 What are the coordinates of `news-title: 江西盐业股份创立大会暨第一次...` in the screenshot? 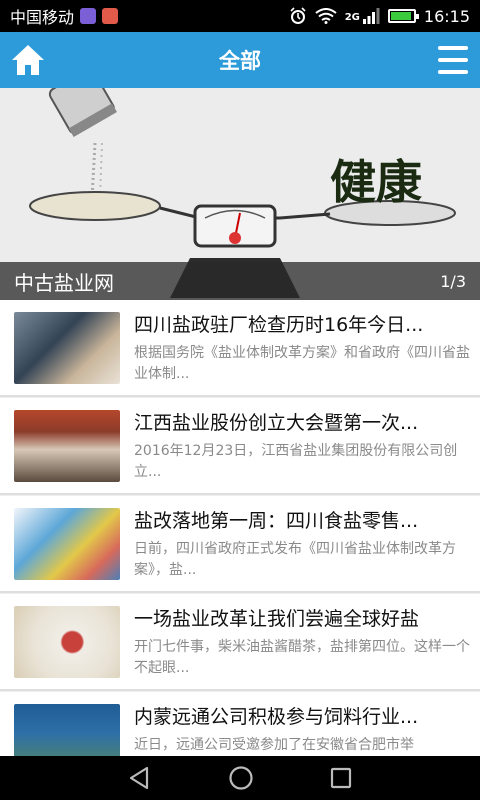 It's located at (276, 423).